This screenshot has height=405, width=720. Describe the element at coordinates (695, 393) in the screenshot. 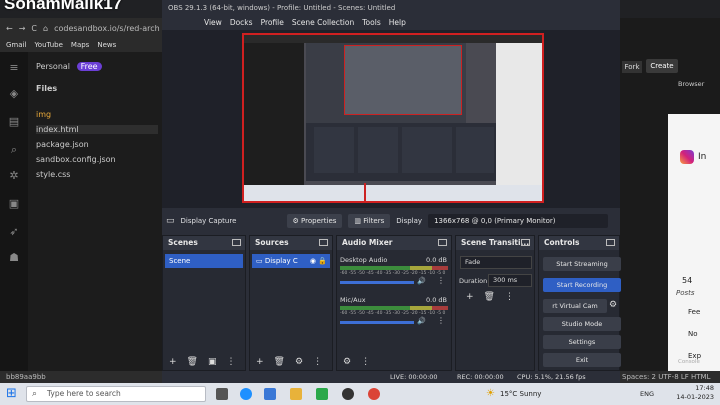

I see `clock: 17:48 14-01-2023` at that location.